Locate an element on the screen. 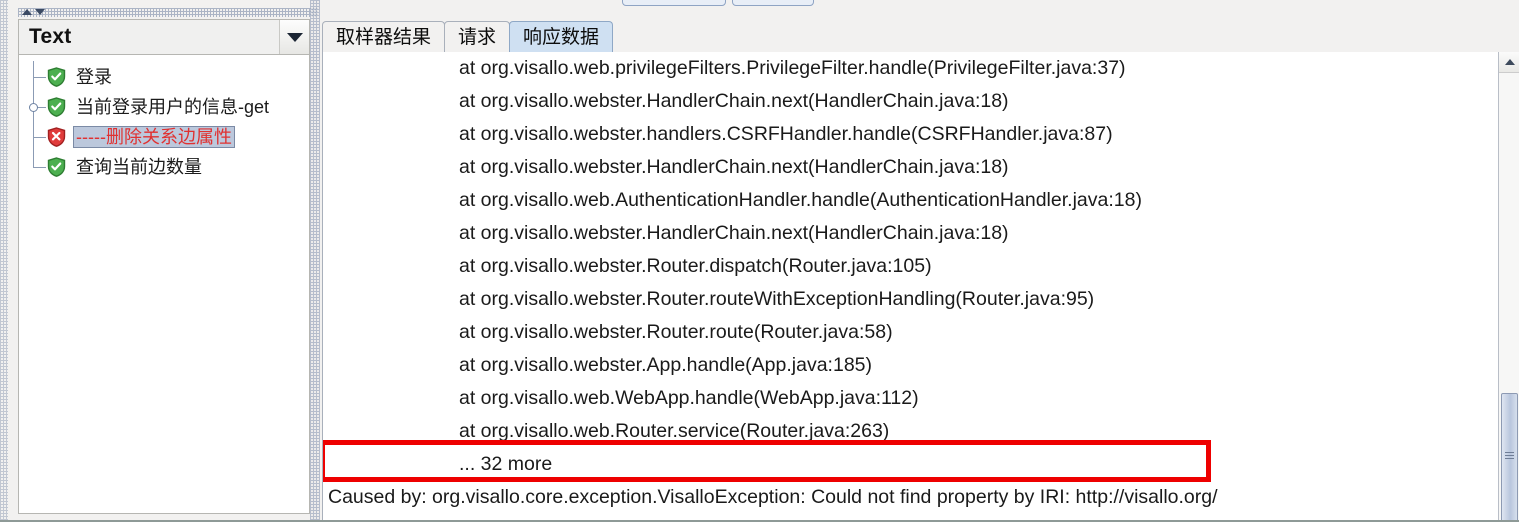 This screenshot has width=1519, height=522. tree-item-label: 当前登录用户的信息-get is located at coordinates (173, 107).